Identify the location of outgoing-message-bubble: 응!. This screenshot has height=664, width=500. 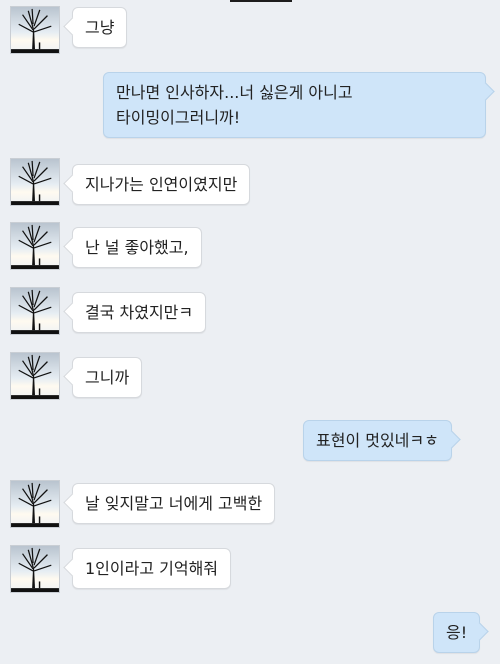
(457, 632).